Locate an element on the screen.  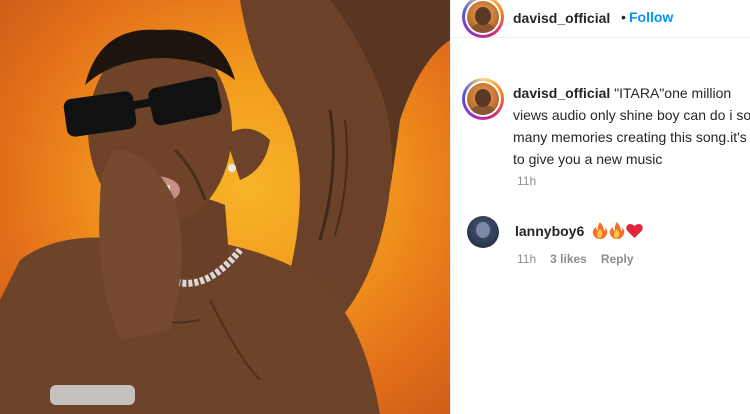
comment-timestamp: 11h is located at coordinates (526, 259).